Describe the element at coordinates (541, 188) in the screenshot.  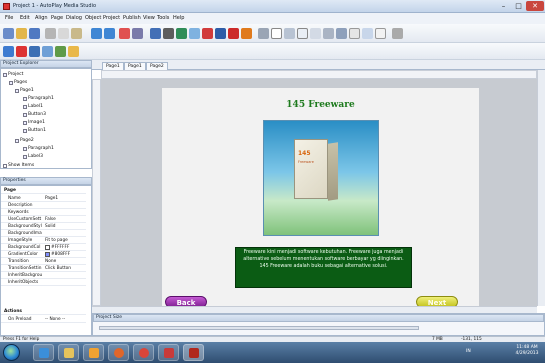
I see `vertical-scrollbar` at that location.